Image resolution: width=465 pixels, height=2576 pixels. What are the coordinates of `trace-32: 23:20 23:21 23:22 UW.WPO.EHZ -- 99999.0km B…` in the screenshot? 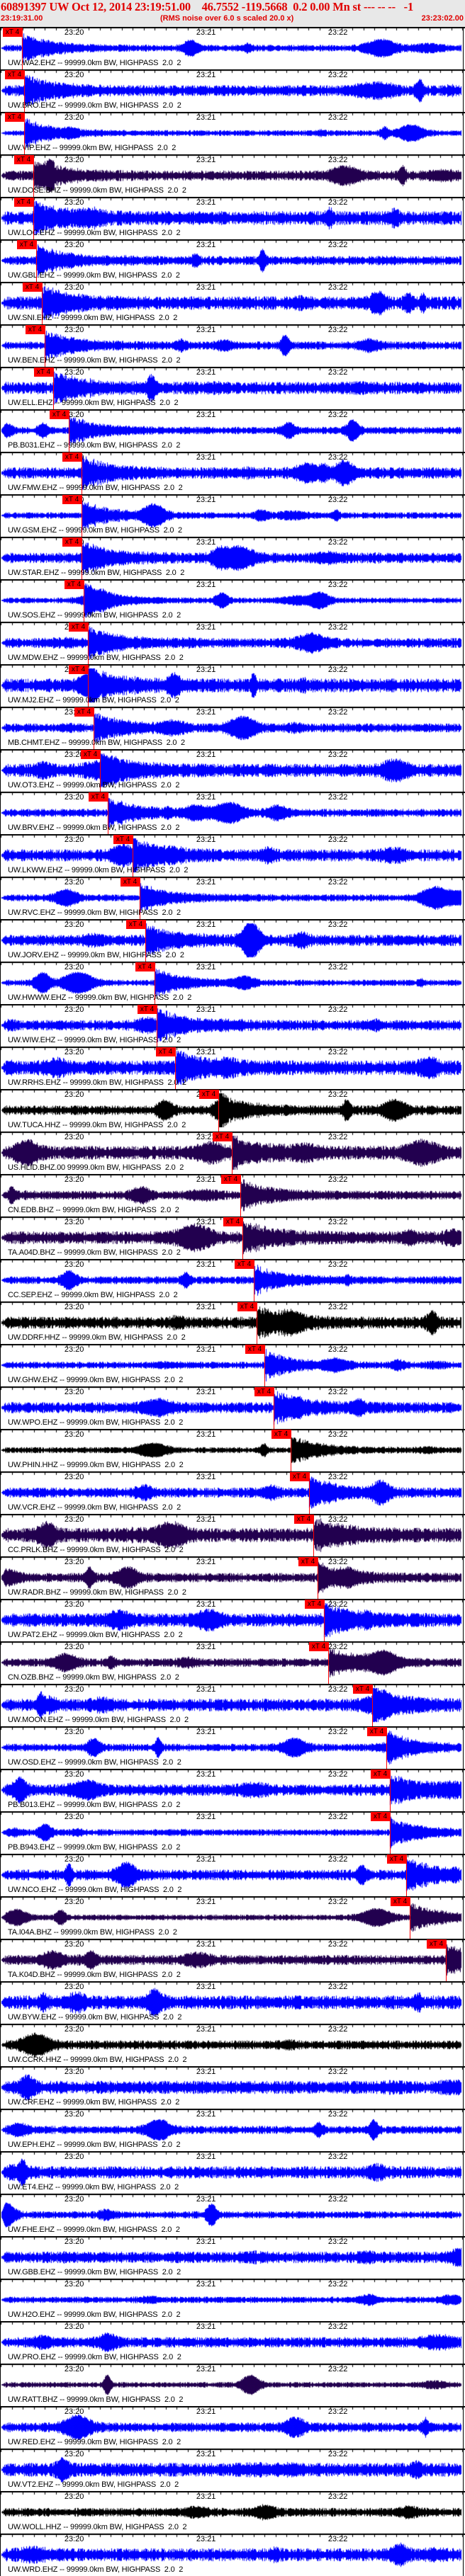 It's located at (232, 1408).